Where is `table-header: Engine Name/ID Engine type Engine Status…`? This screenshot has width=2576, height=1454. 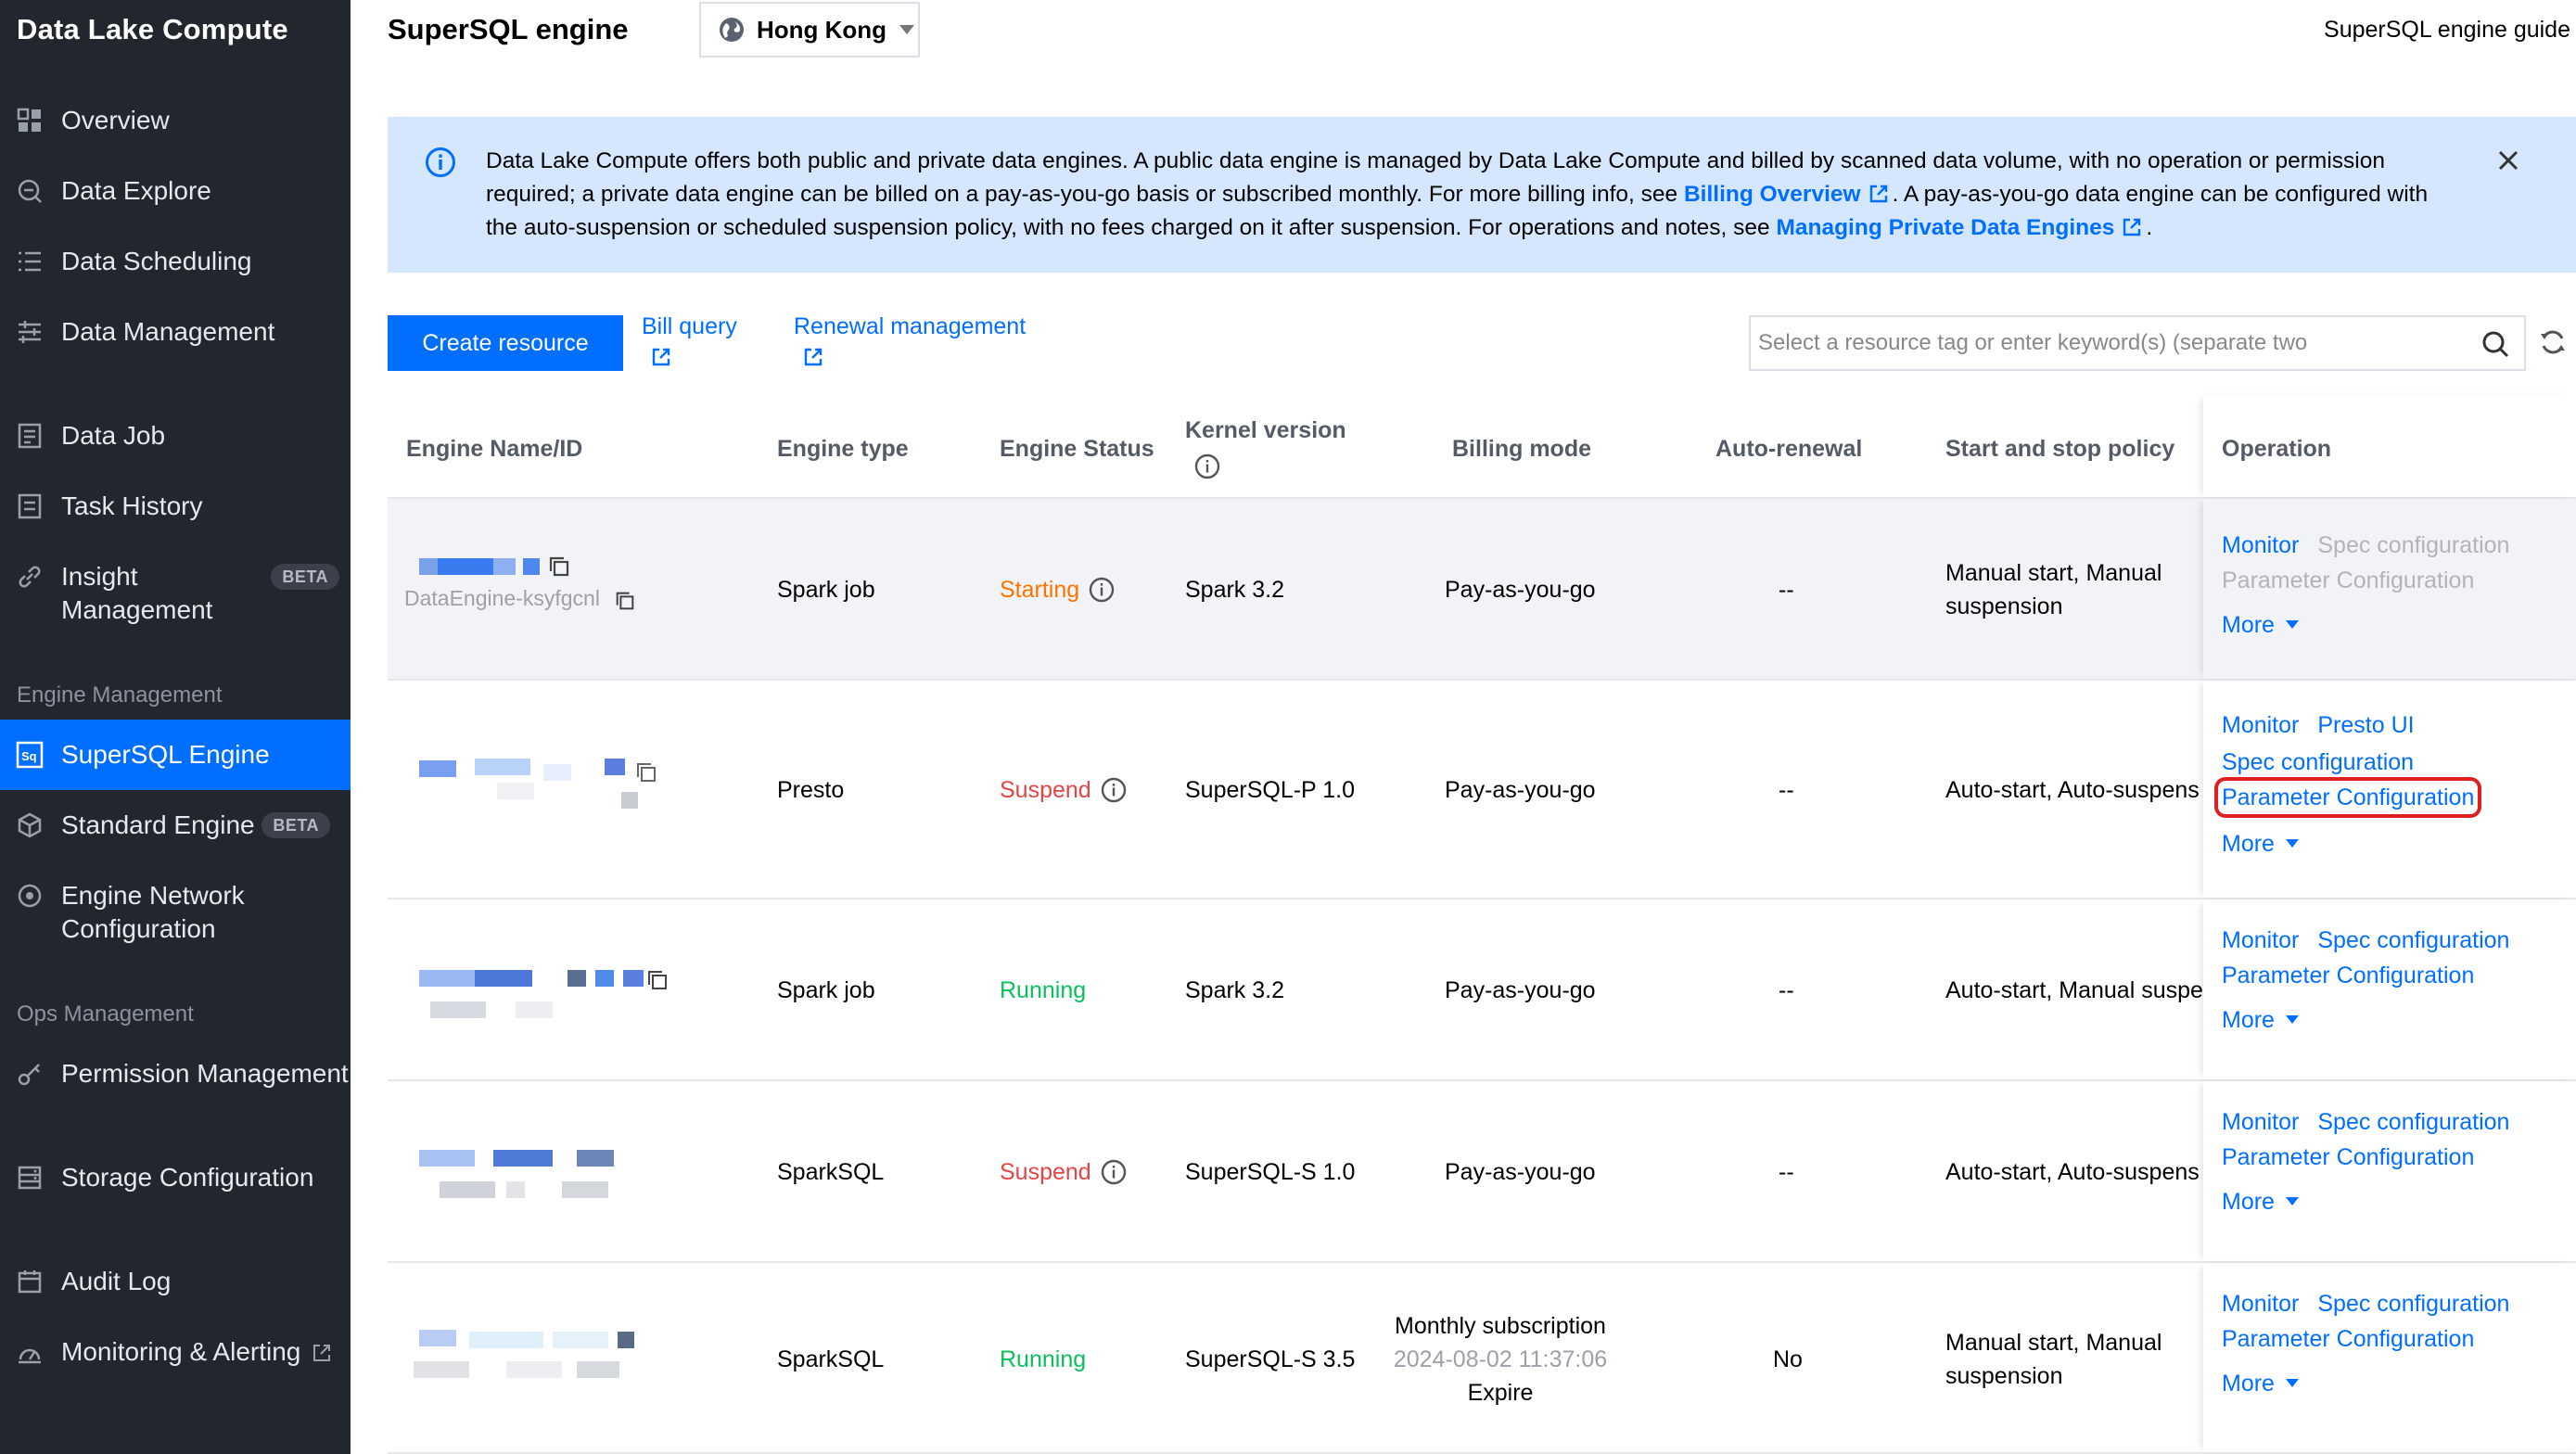
table-header: Engine Name/ID Engine type Engine Status… is located at coordinates (1482, 447).